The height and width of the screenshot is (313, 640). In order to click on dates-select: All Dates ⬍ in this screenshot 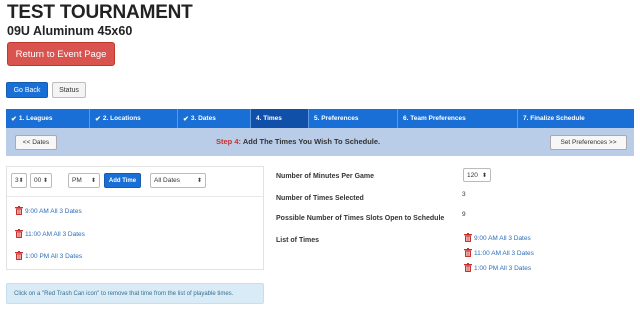, I will do `click(178, 180)`.